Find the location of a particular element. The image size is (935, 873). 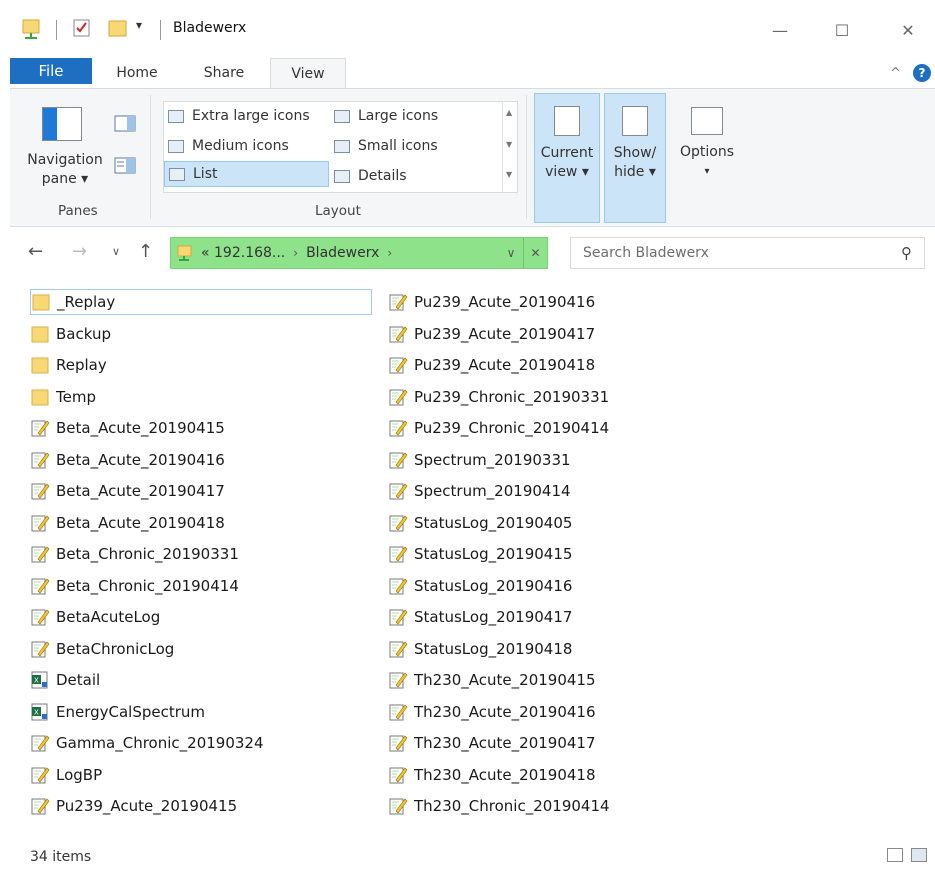

file-item: Th230_Acute_20190418 is located at coordinates (492, 775).